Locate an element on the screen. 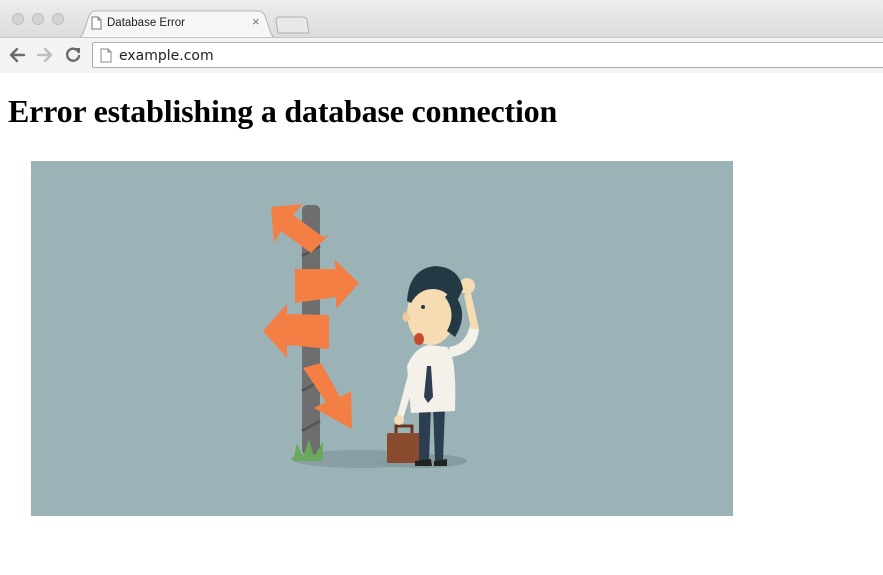  toolbar: example.com is located at coordinates (441, 55).